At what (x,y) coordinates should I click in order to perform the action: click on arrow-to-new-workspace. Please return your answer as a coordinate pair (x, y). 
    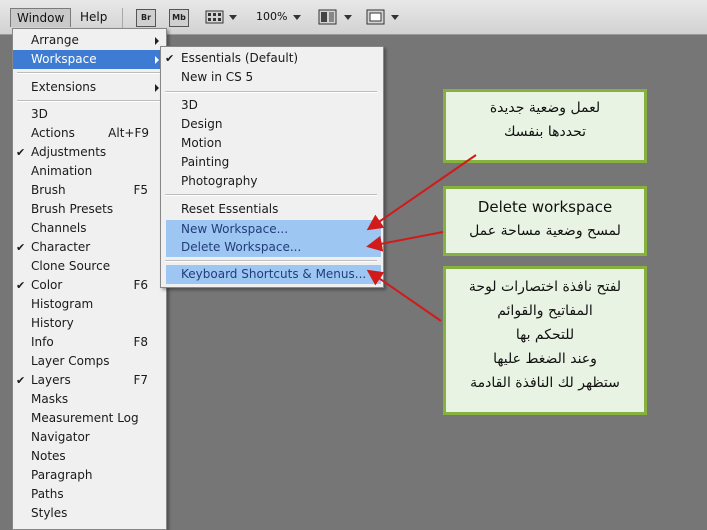
    Looking at the image, I should click on (421, 192).